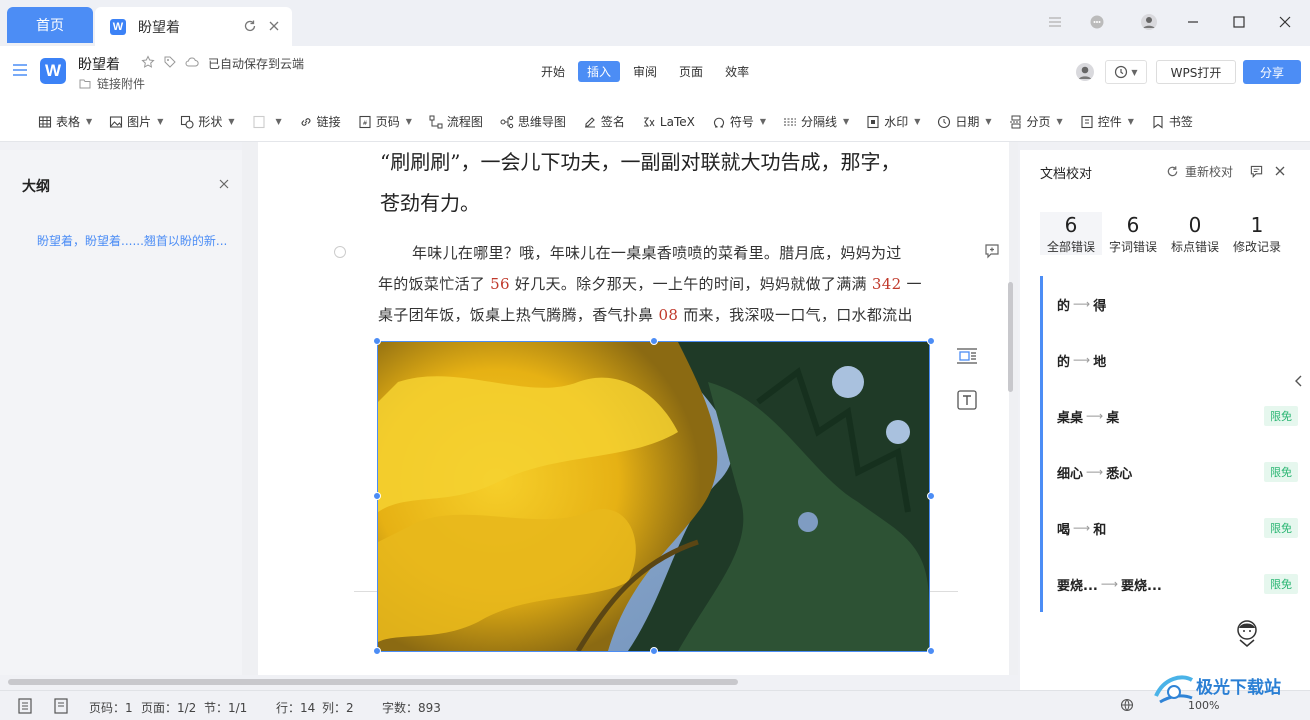  I want to click on toolbar-date-button: 日期 ▼, so click(964, 121).